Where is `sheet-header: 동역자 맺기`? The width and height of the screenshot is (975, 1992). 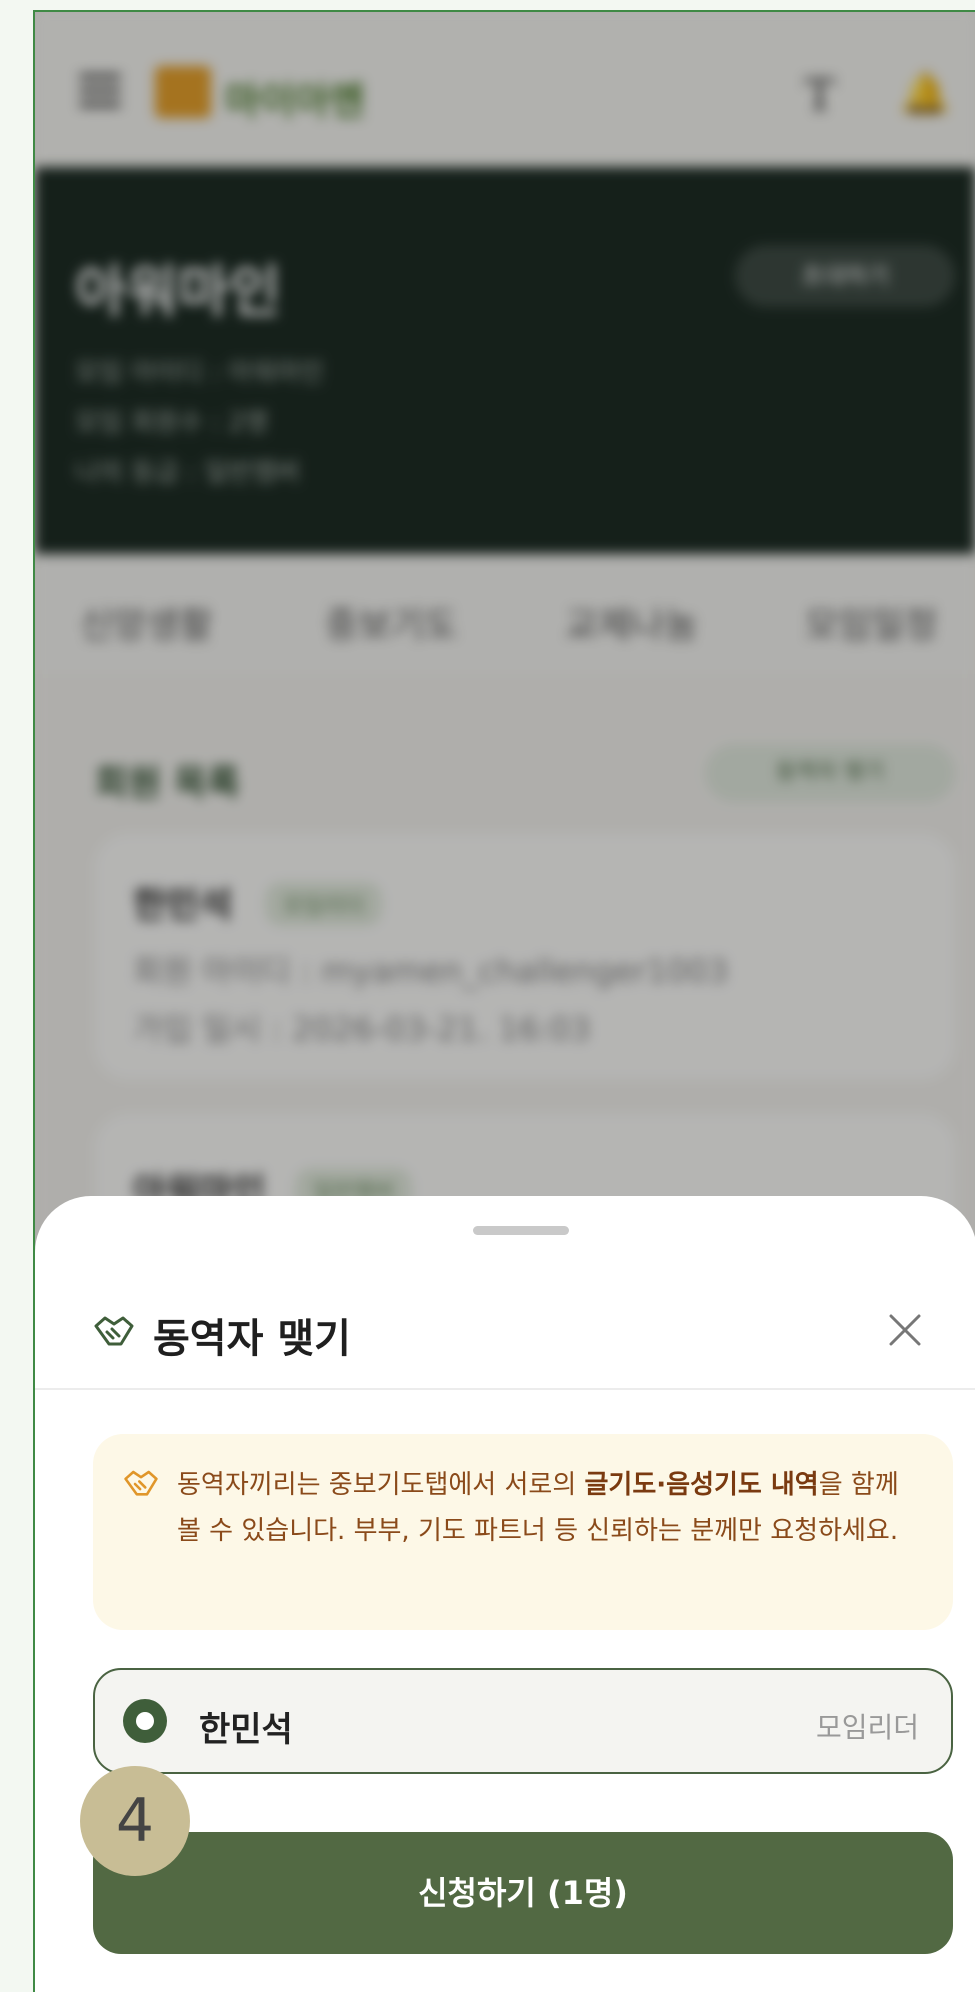
sheet-header: 동역자 맺기 is located at coordinates (505, 1333).